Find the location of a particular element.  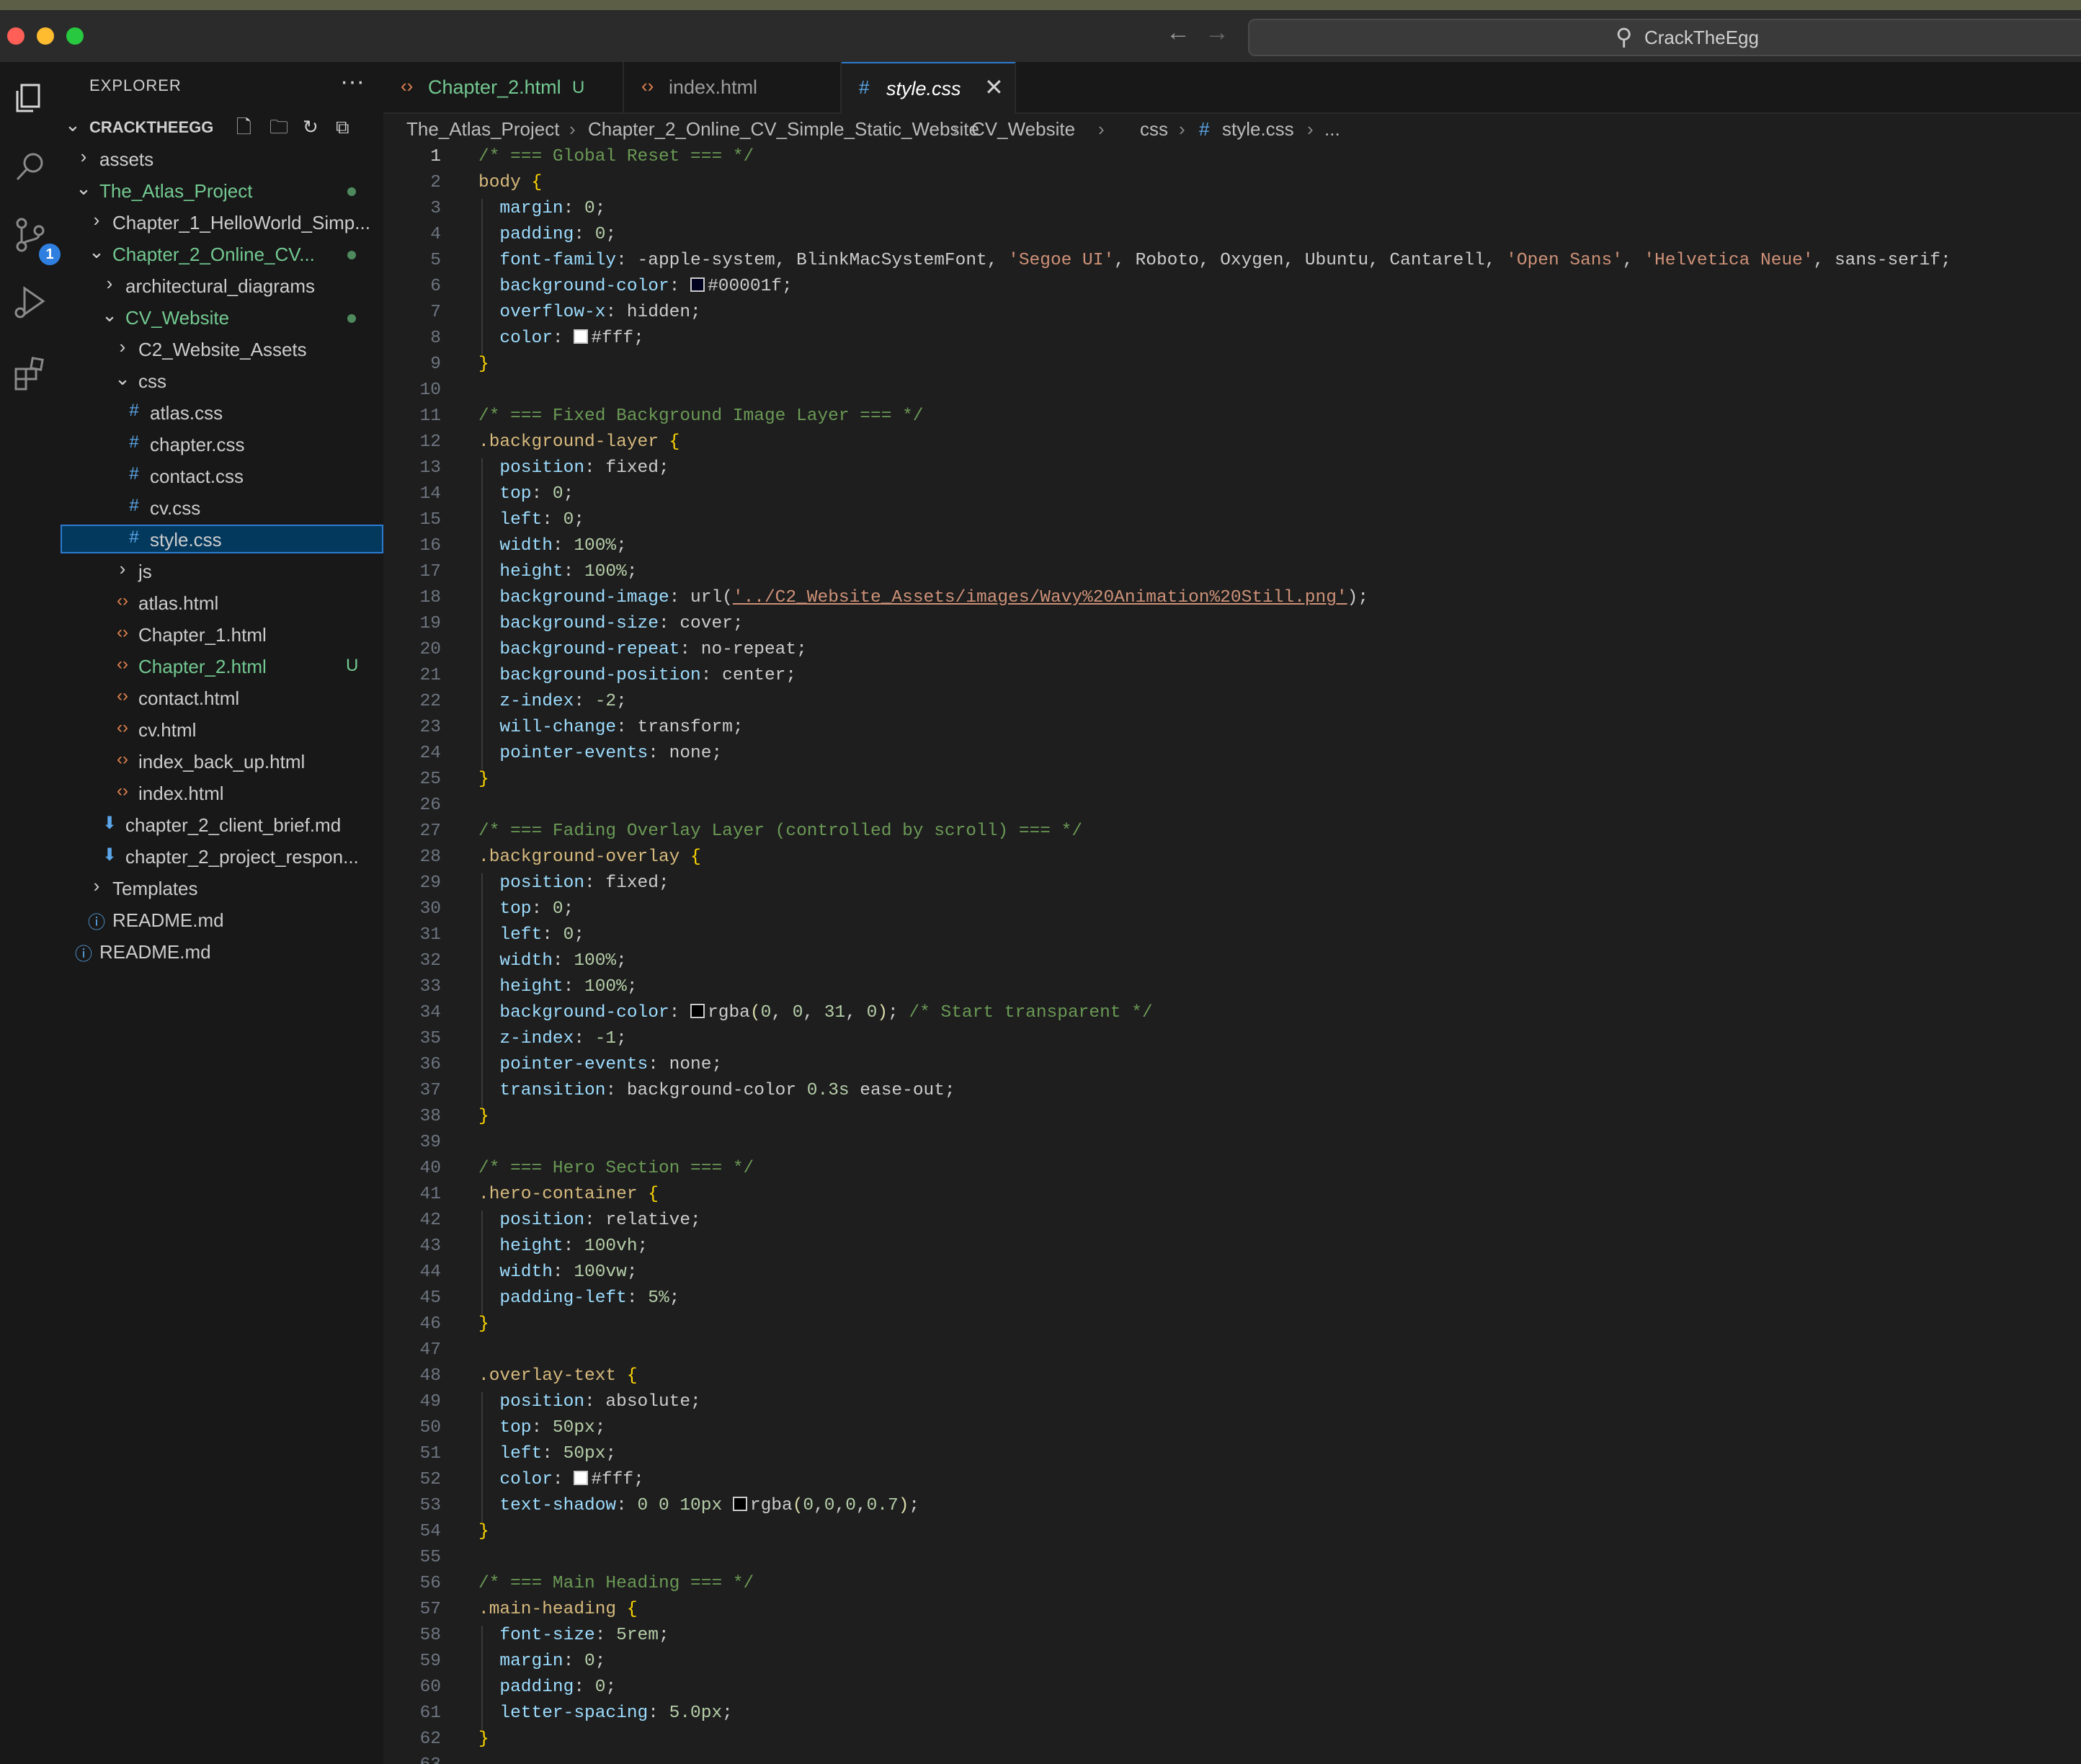

tab-index-html: ‹› index.html is located at coordinates (733, 87).